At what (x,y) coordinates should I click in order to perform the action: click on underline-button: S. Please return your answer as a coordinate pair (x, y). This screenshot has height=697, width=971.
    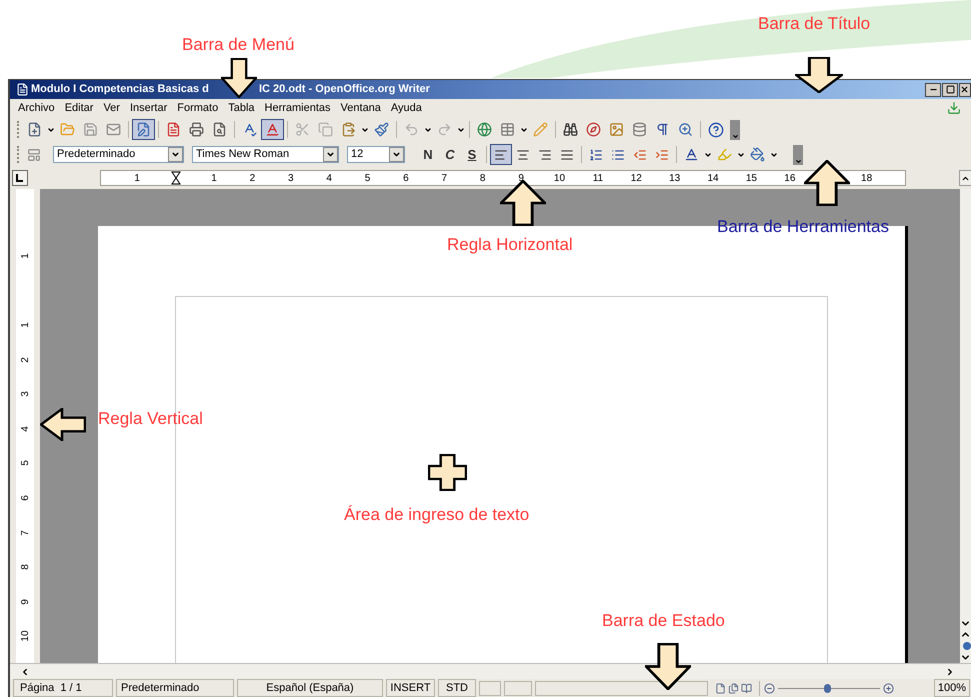
    Looking at the image, I should click on (472, 154).